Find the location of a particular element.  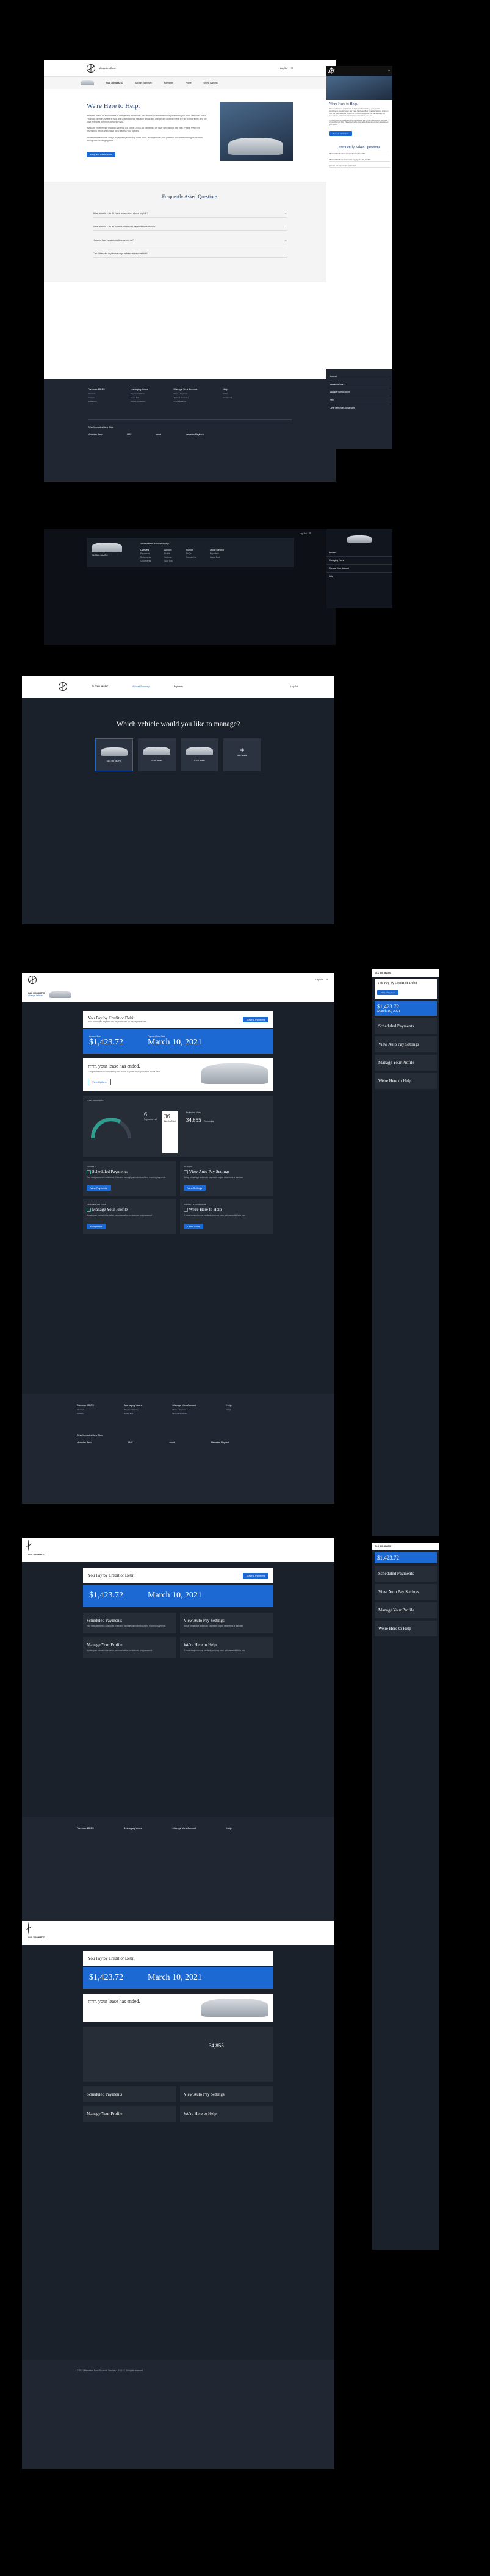

help-hero-image is located at coordinates (256, 131).